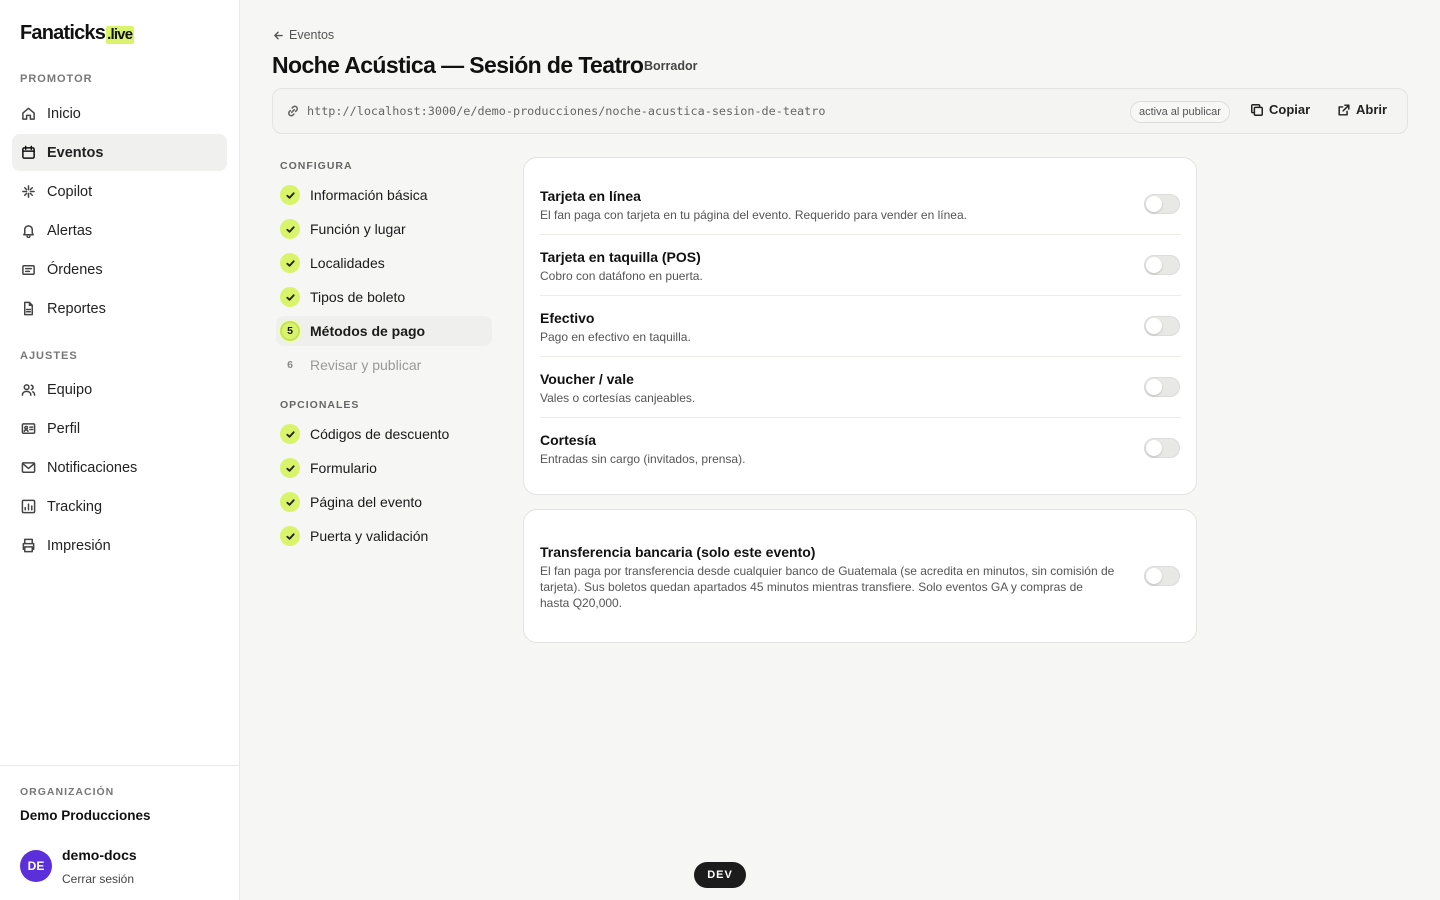  I want to click on step-localidades: Localidades, so click(384, 263).